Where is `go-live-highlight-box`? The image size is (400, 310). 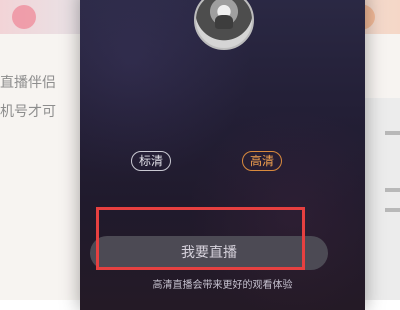
go-live-highlight-box is located at coordinates (200, 238).